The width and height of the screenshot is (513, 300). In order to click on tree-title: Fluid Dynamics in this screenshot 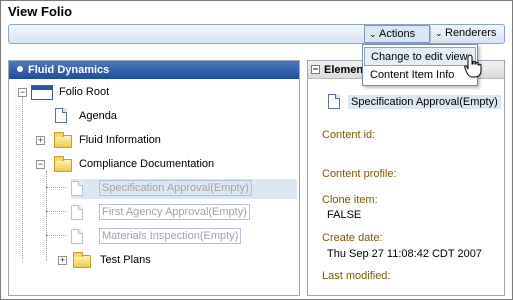, I will do `click(69, 70)`.